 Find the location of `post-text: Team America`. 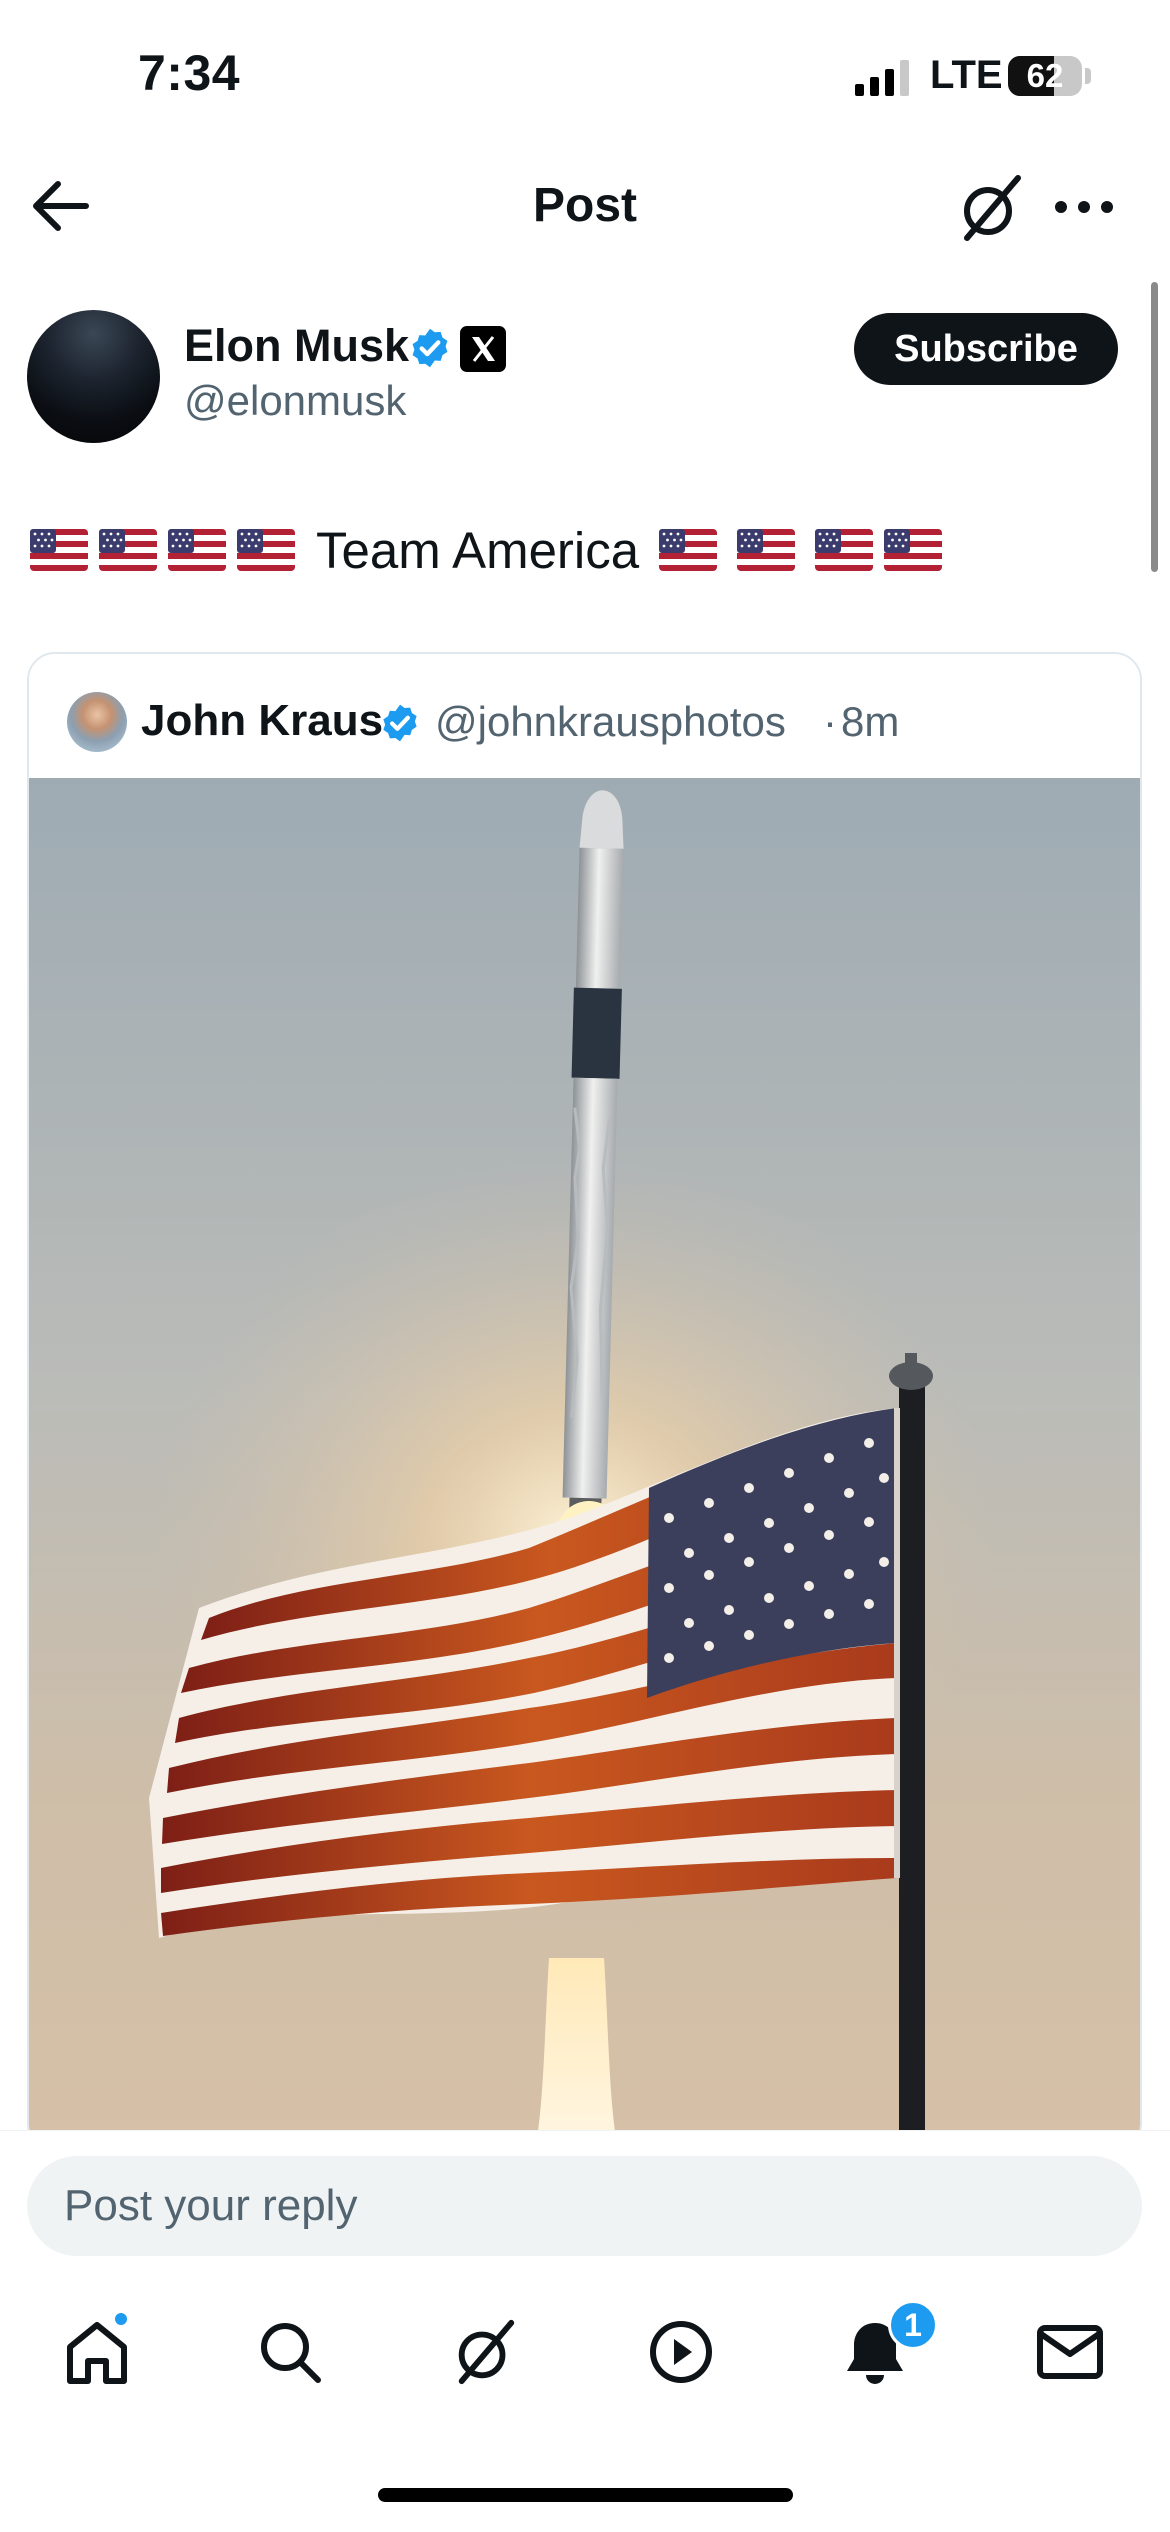

post-text: Team America is located at coordinates (491, 550).